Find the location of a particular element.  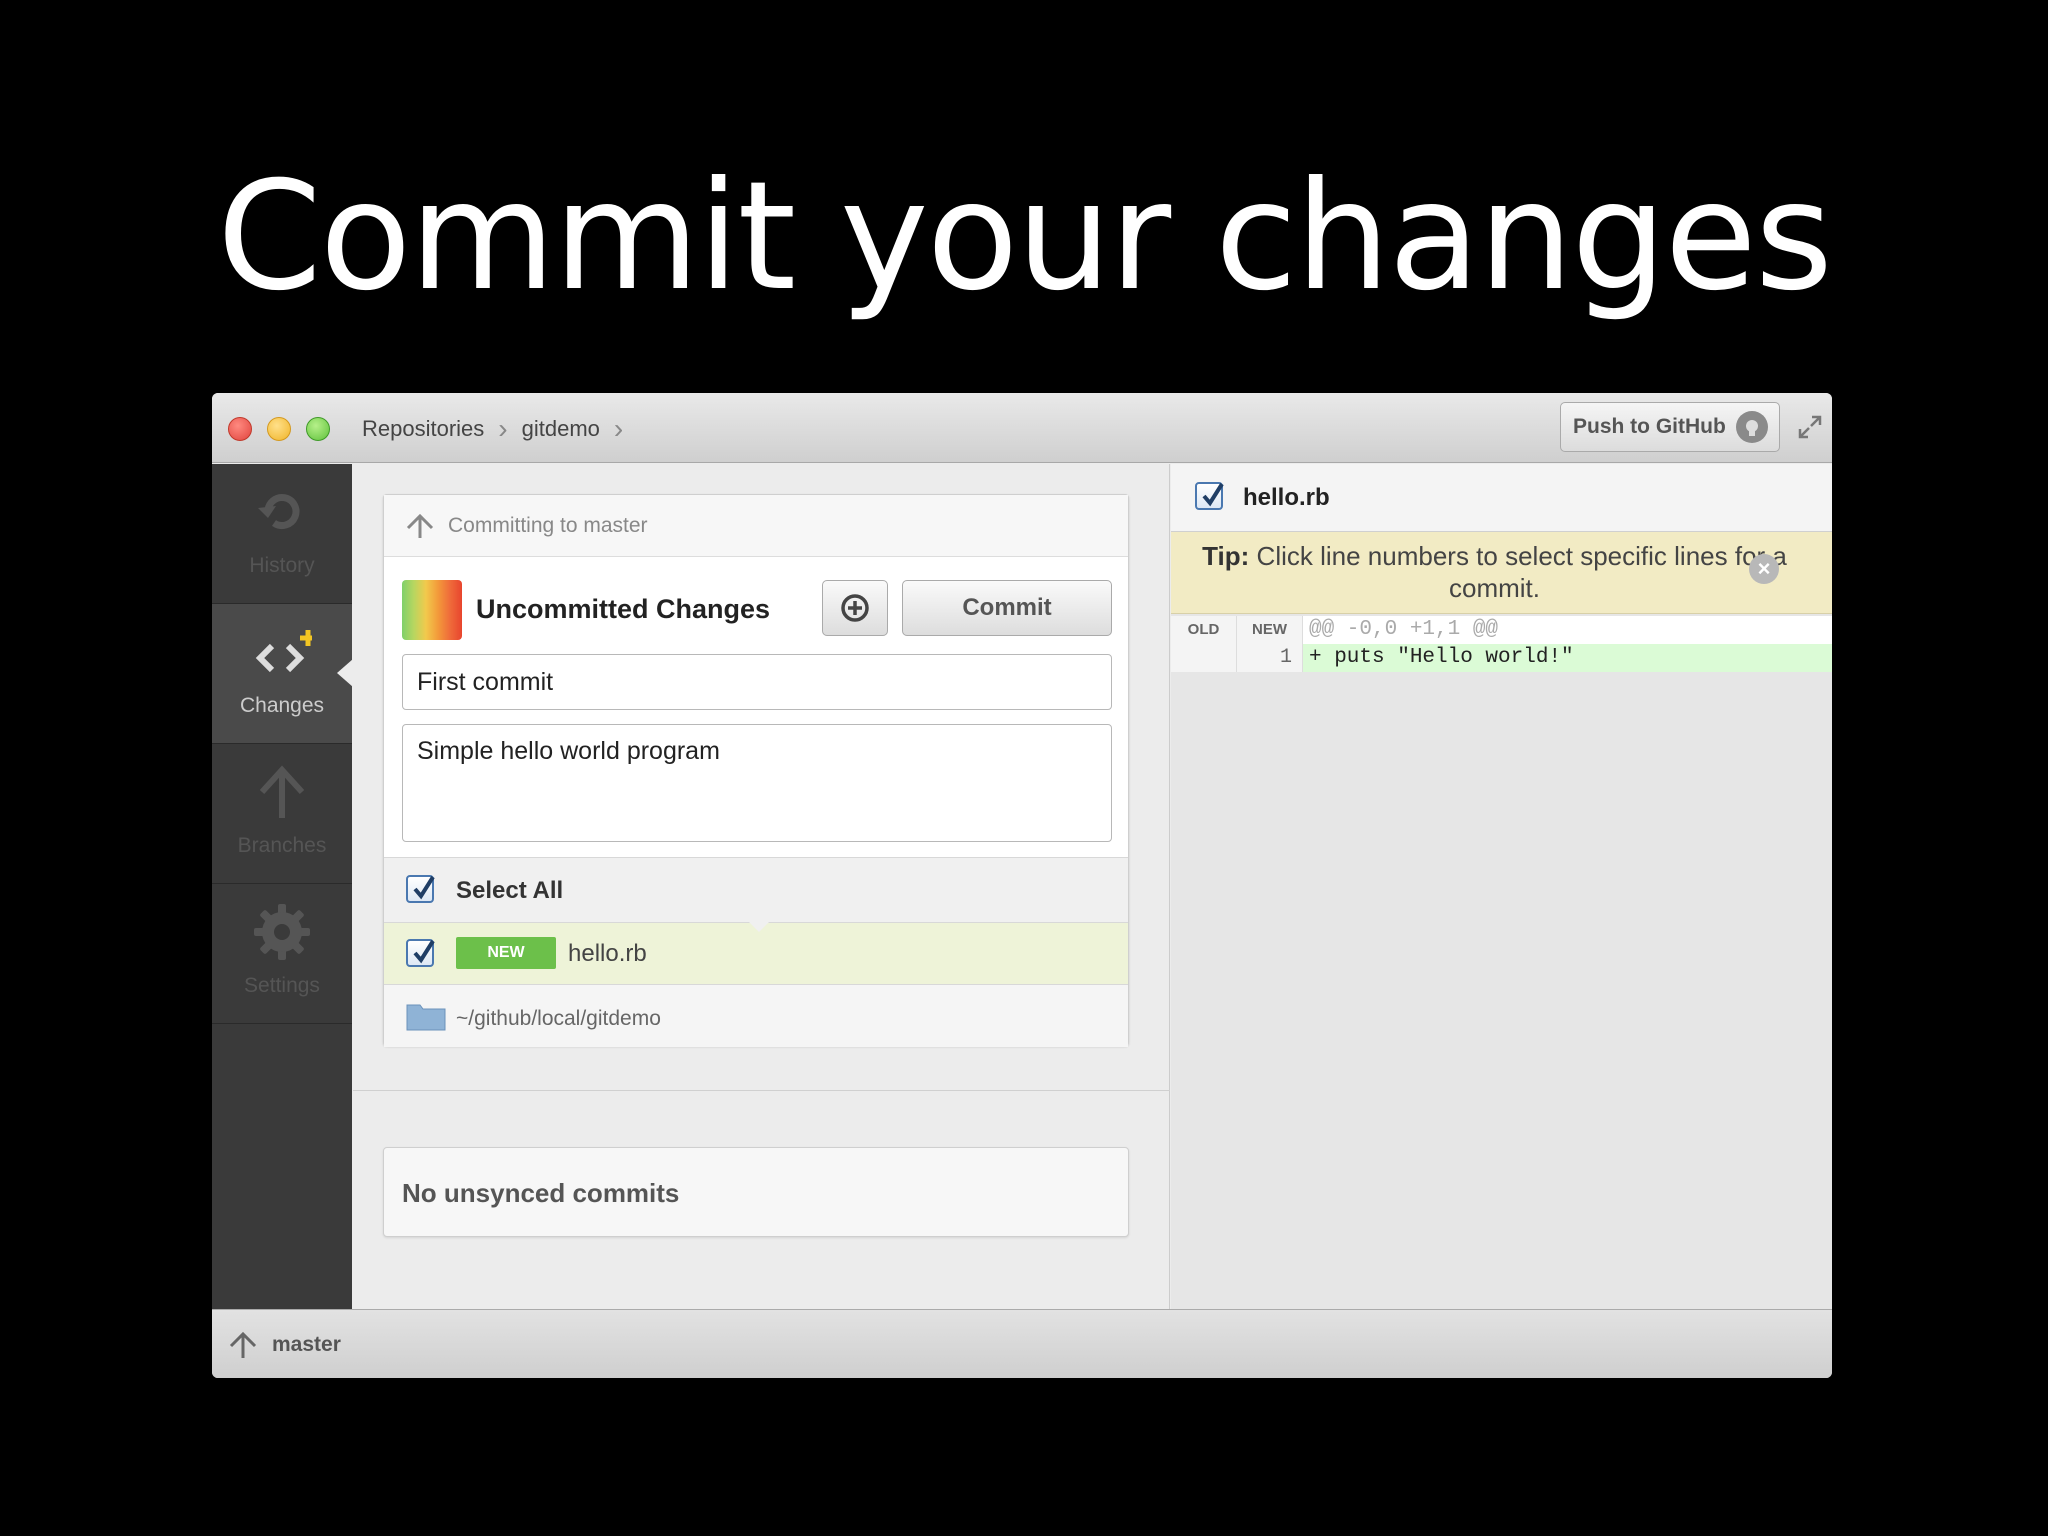

new-file-badge: NEW is located at coordinates (506, 953).